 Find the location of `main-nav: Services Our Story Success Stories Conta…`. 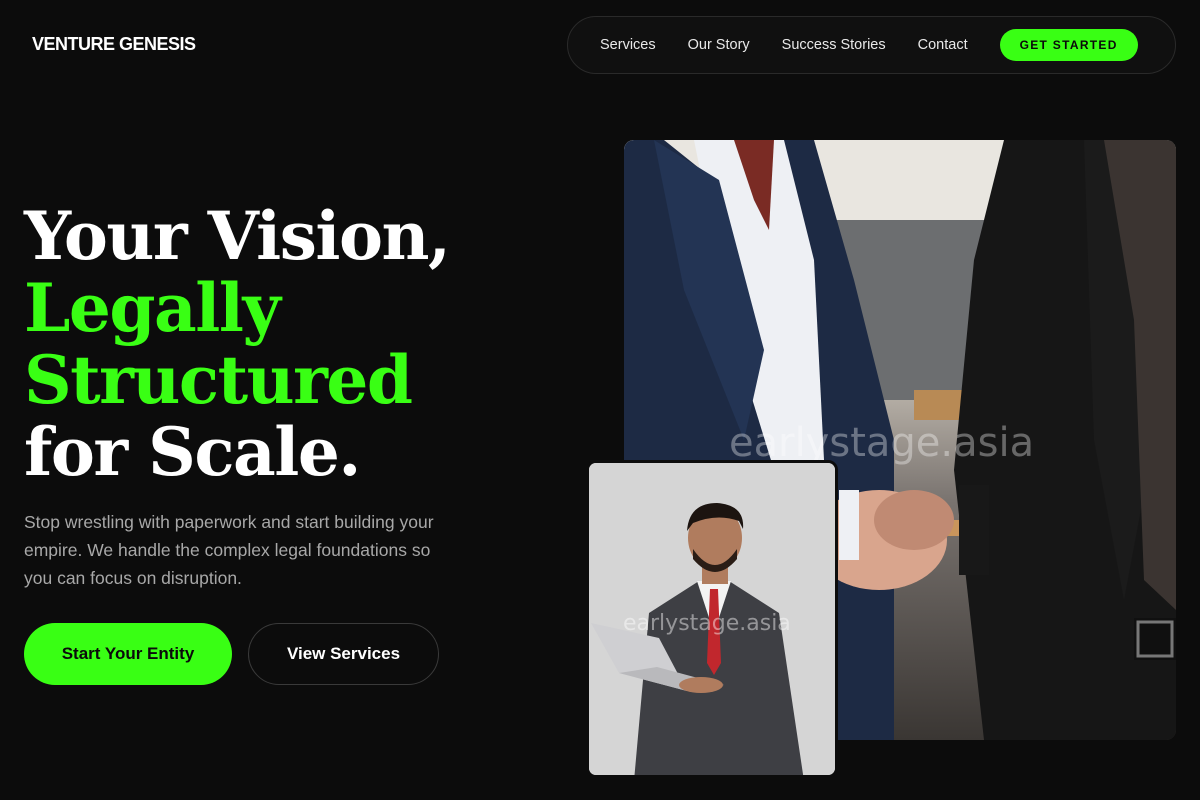

main-nav: Services Our Story Success Stories Conta… is located at coordinates (871, 45).